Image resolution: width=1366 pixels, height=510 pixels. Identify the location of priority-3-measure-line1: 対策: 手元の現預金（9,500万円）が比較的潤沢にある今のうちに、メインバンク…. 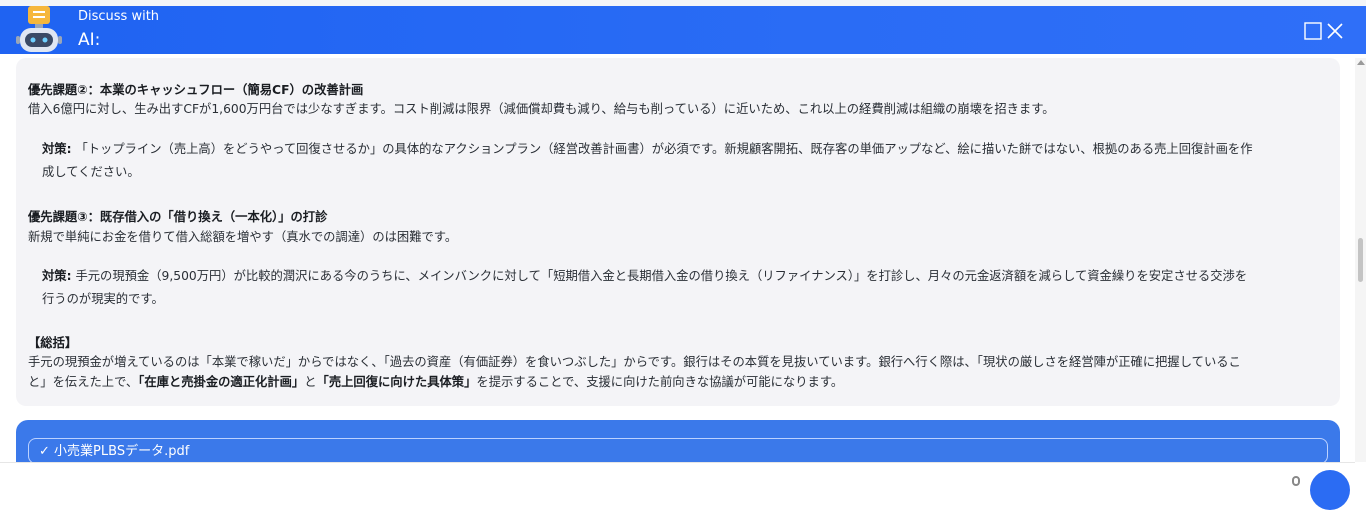
(645, 276).